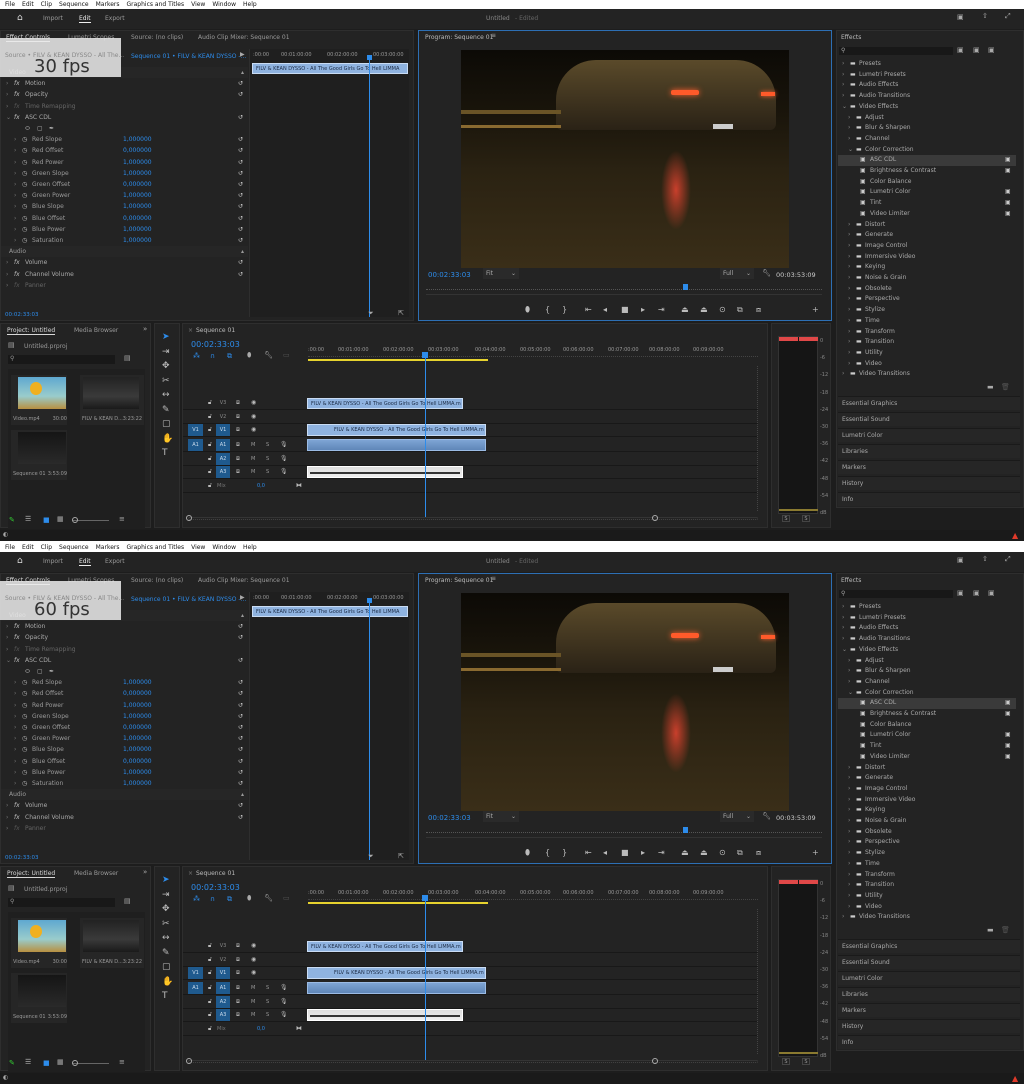  What do you see at coordinates (927, 107) in the screenshot?
I see `effects-tree-item: ⌄ ▬ Video Effects` at bounding box center [927, 107].